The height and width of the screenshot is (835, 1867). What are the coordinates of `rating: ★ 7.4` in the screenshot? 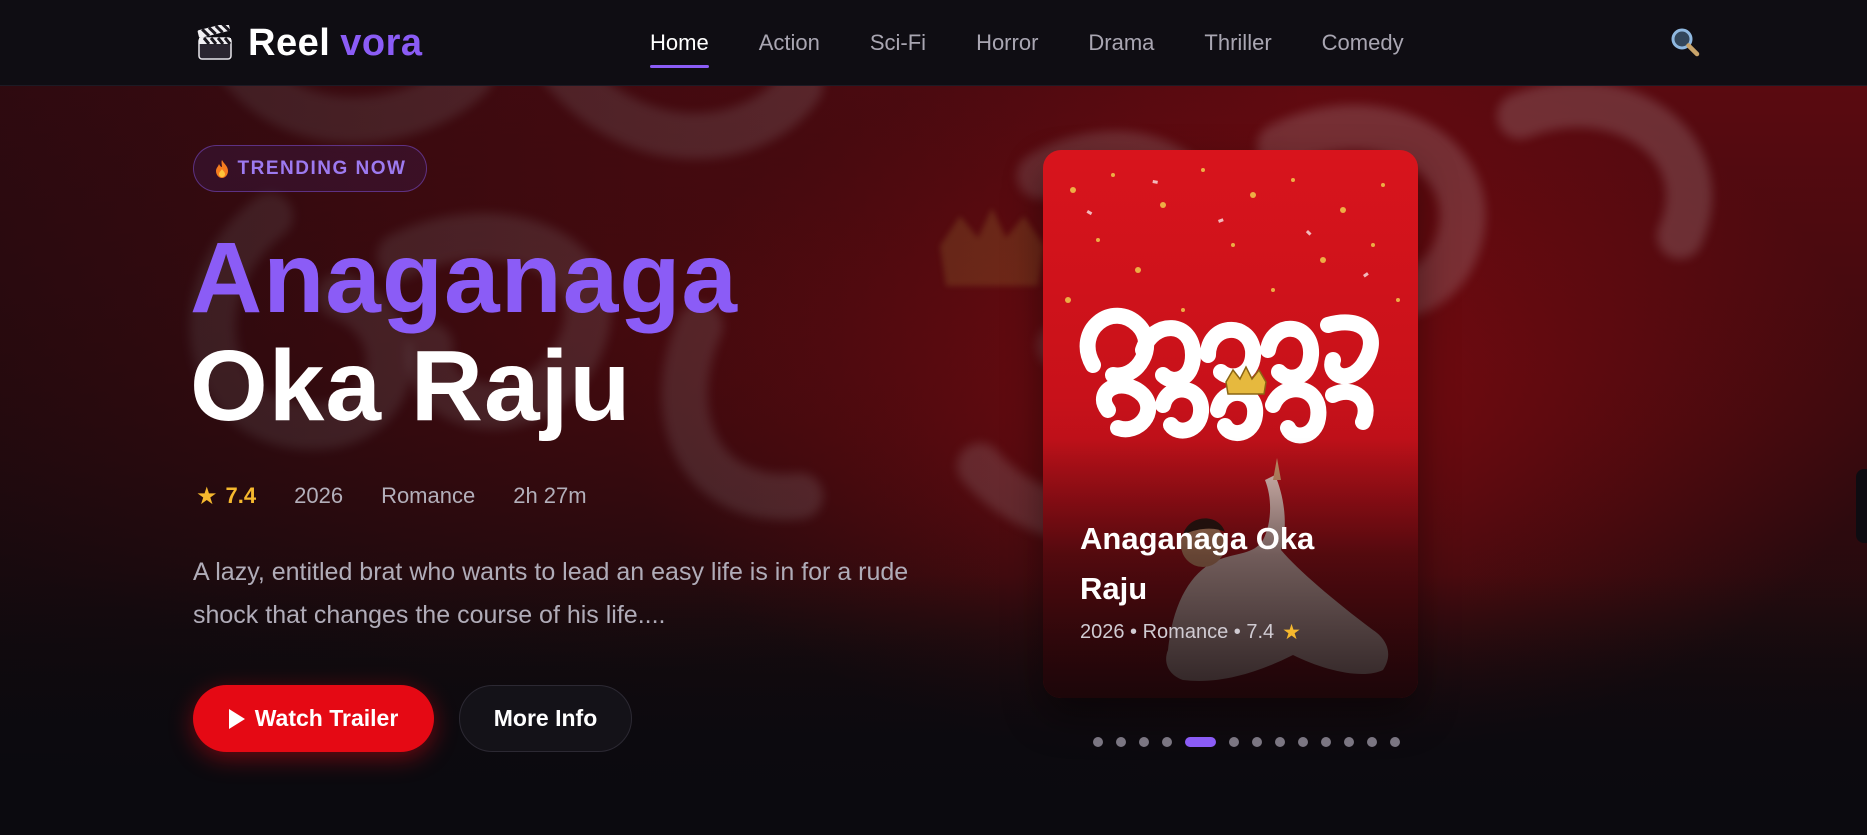 It's located at (226, 496).